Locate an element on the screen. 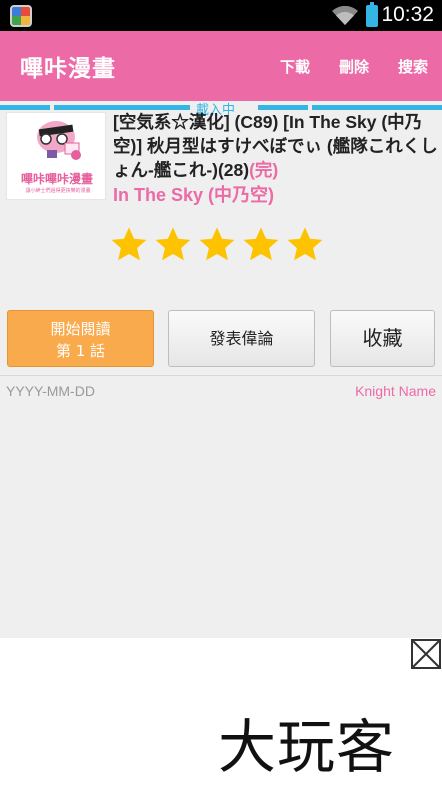  ad-text: 大玩客 is located at coordinates (307, 747).